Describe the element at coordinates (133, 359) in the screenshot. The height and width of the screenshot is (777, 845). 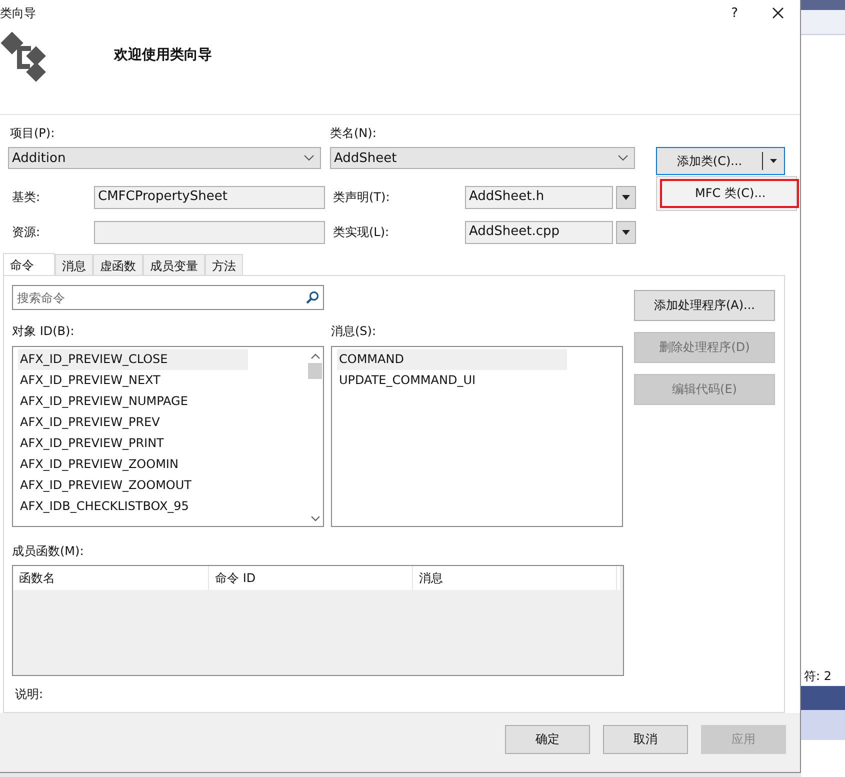
I see `list-item: AFX_ID_PREVIEW_CLOSE` at that location.